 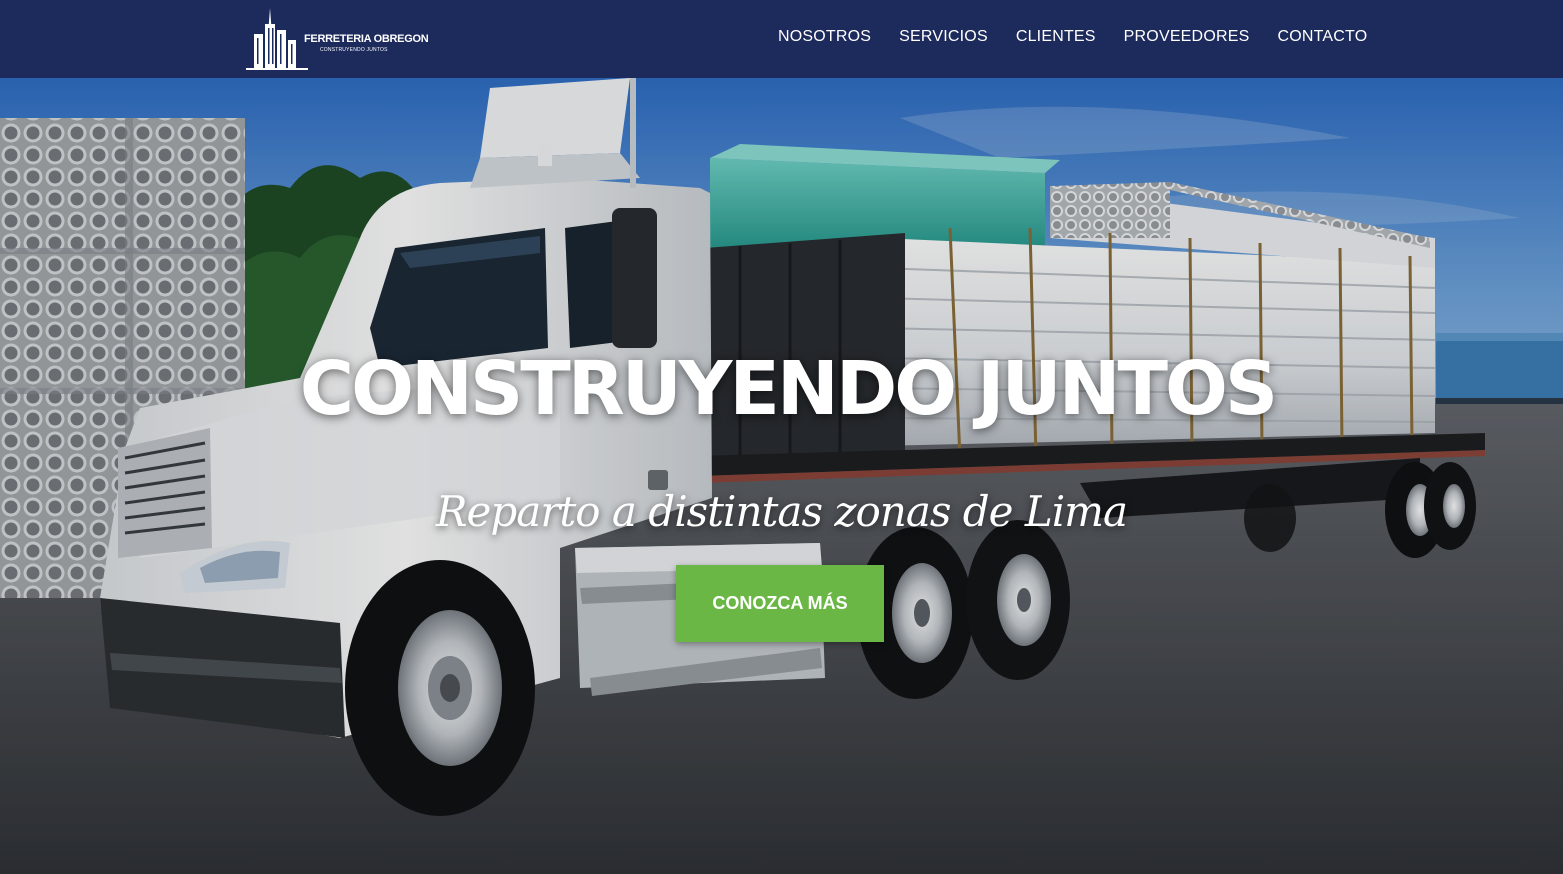 What do you see at coordinates (824, 37) in the screenshot?
I see `nav-item-nosotros: NOSOTROS` at bounding box center [824, 37].